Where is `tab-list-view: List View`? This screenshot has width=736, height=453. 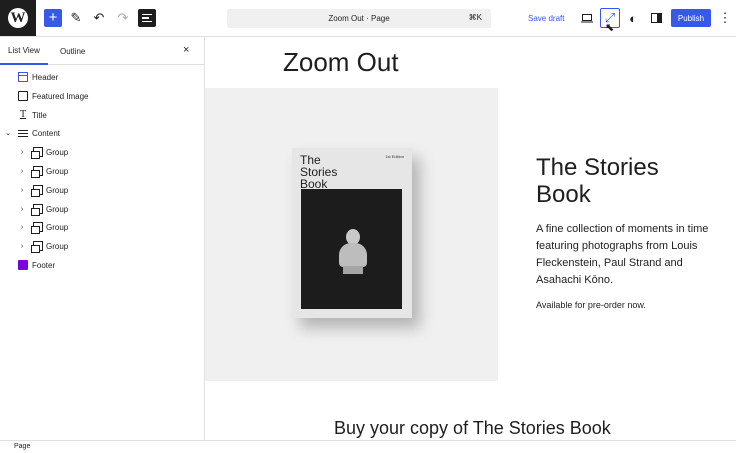 tab-list-view: List View is located at coordinates (24, 51).